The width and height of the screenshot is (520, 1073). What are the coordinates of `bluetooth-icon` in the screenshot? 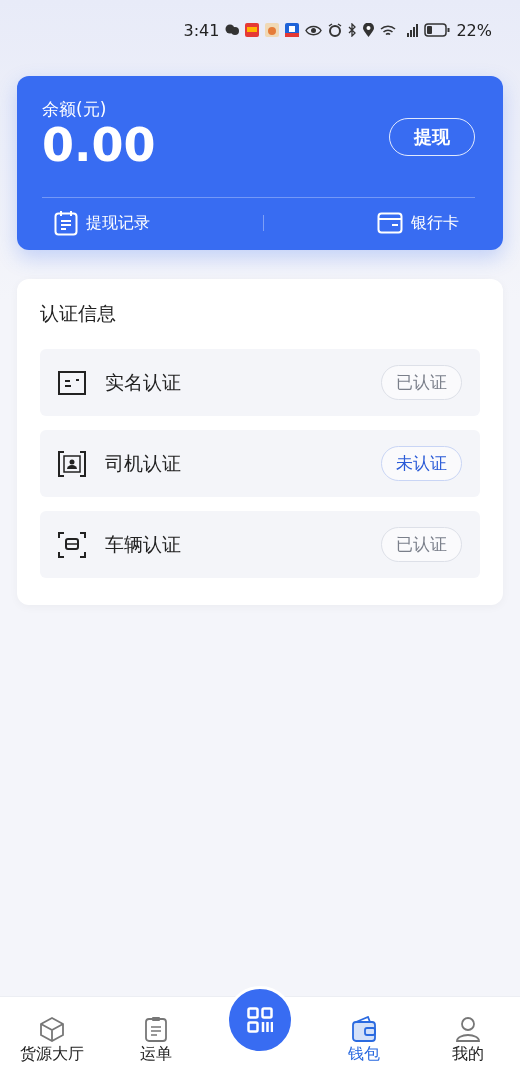 It's located at (353, 30).